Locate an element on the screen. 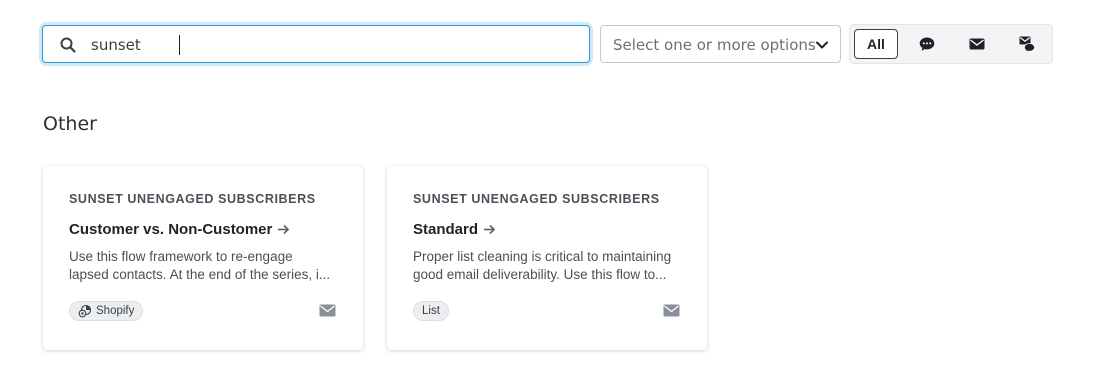  channel-multichannel-button is located at coordinates (1027, 44).